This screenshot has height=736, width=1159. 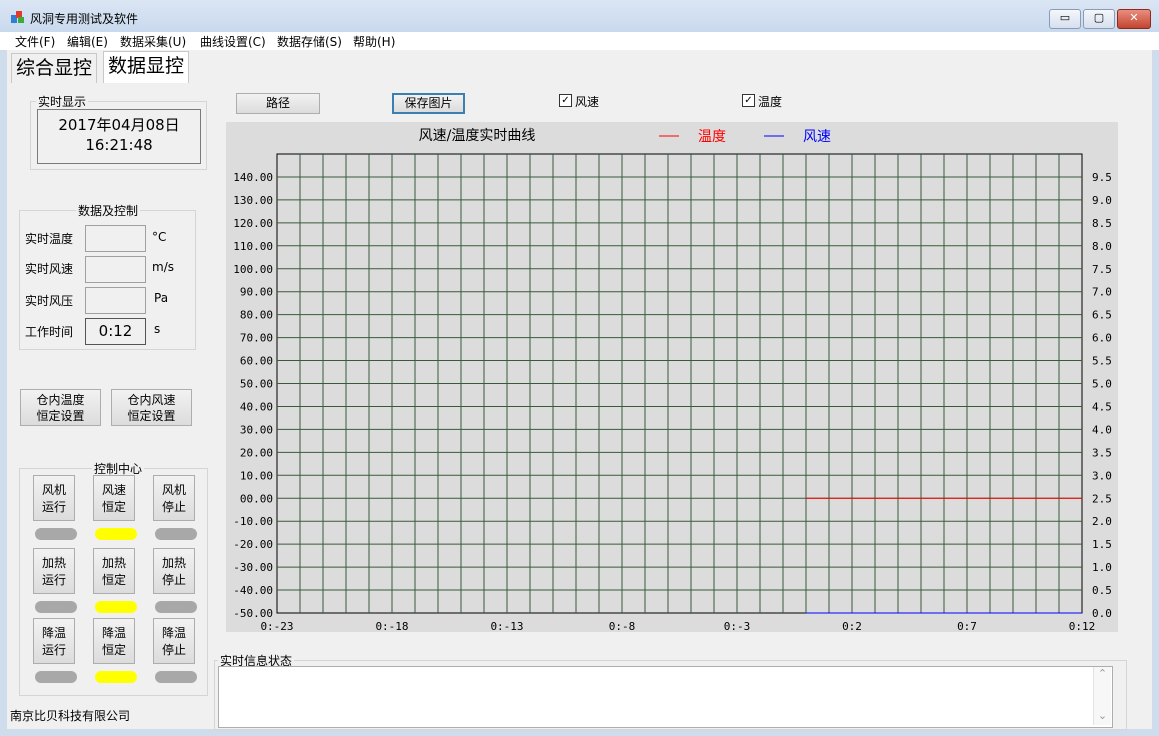 I want to click on cool-run-indicator, so click(x=56, y=677).